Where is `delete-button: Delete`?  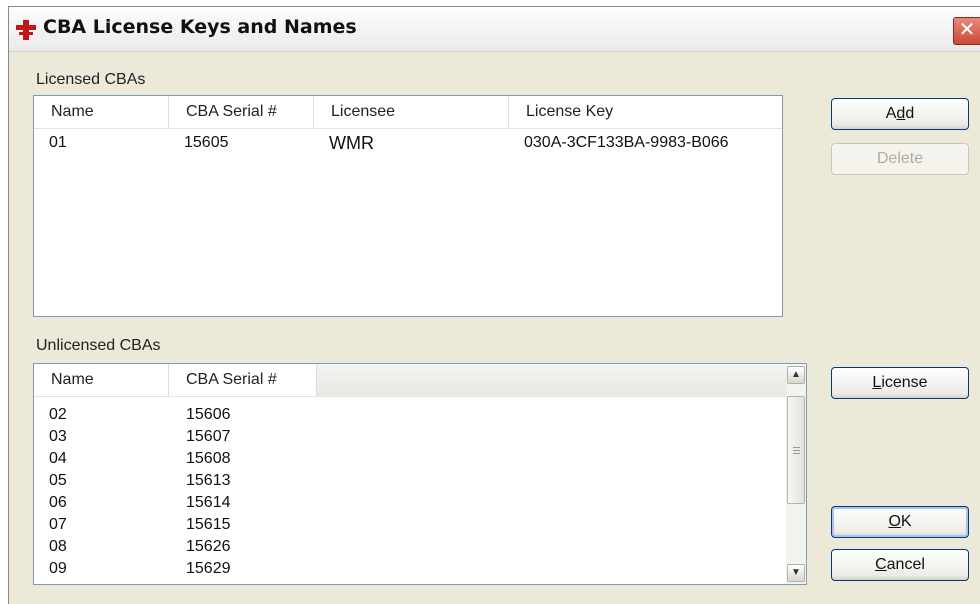
delete-button: Delete is located at coordinates (900, 159).